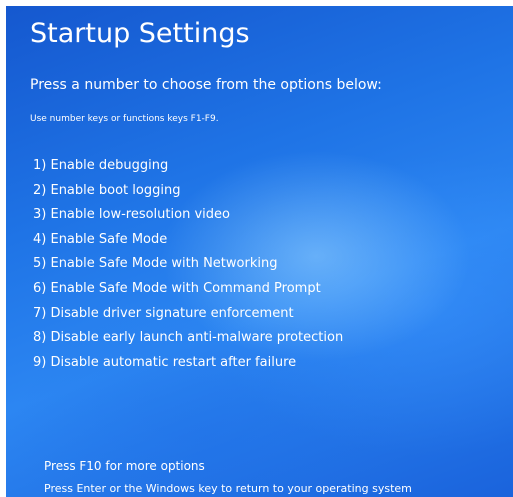 The width and height of the screenshot is (513, 497). I want to click on option-enable-safe-mode-networking: 5) Enable Safe Mode with Networking, so click(188, 264).